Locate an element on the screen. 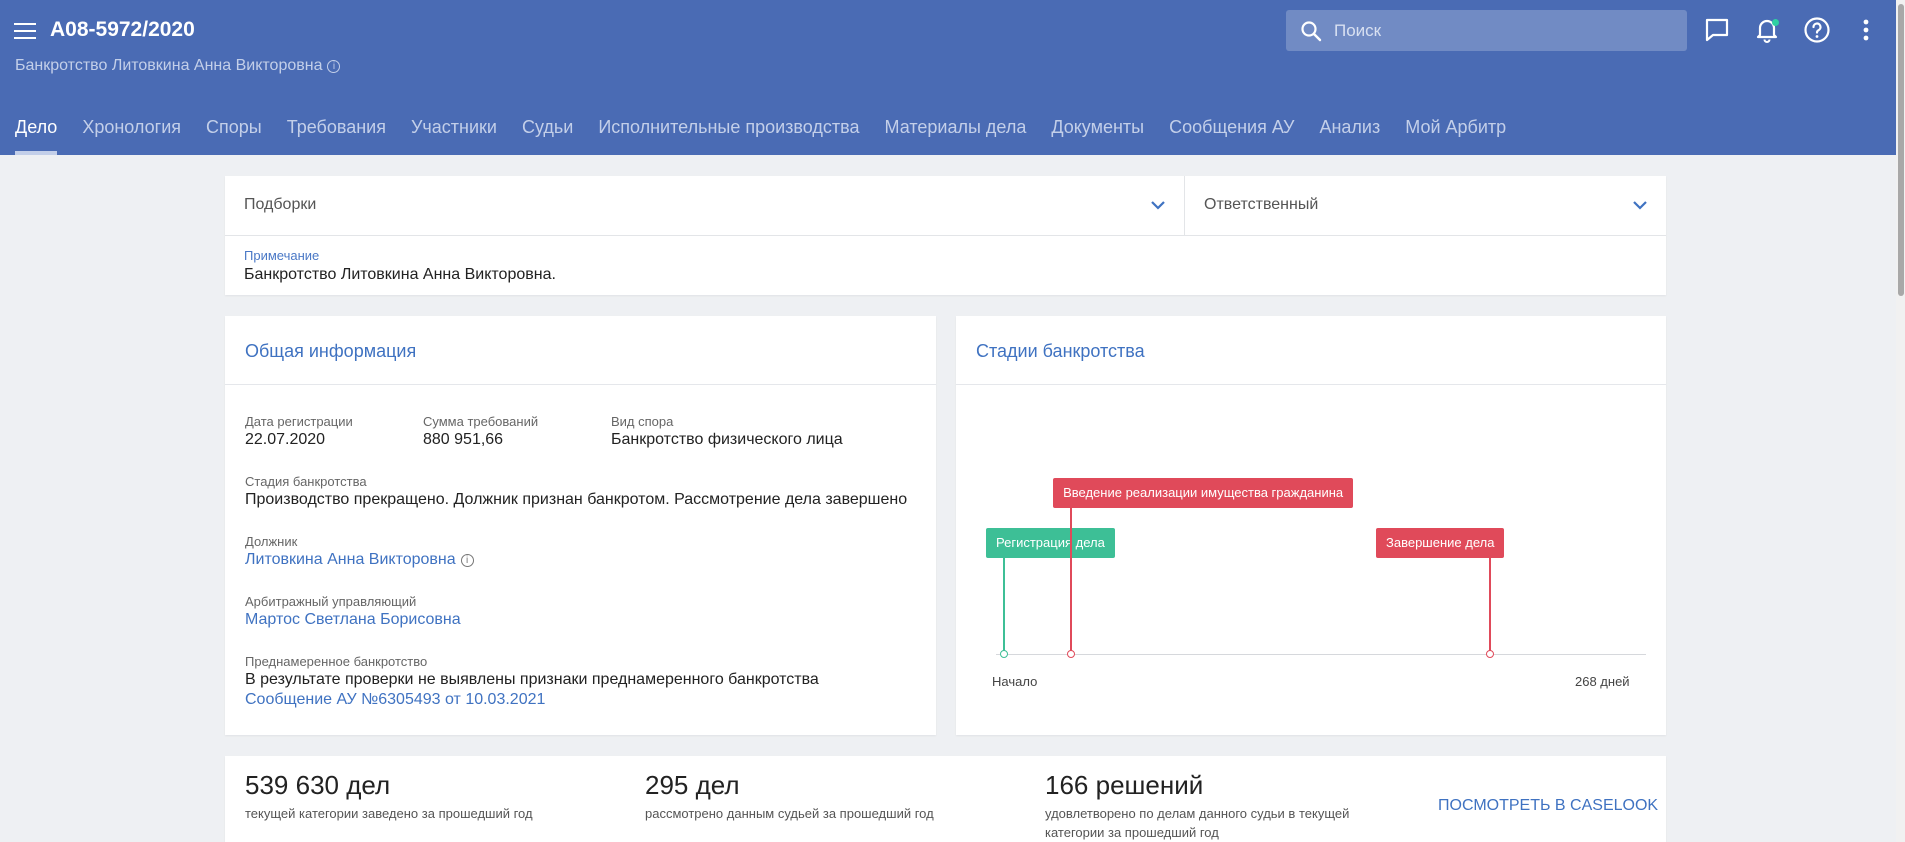 The image size is (1905, 842). debtor-label: Должник is located at coordinates (271, 541).